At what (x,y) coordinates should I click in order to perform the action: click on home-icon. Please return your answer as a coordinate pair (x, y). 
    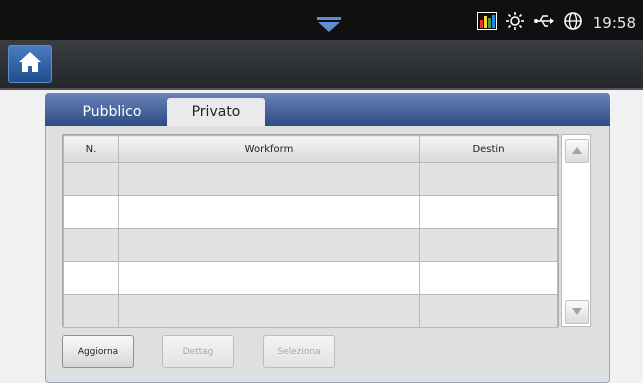
    Looking at the image, I should click on (30, 64).